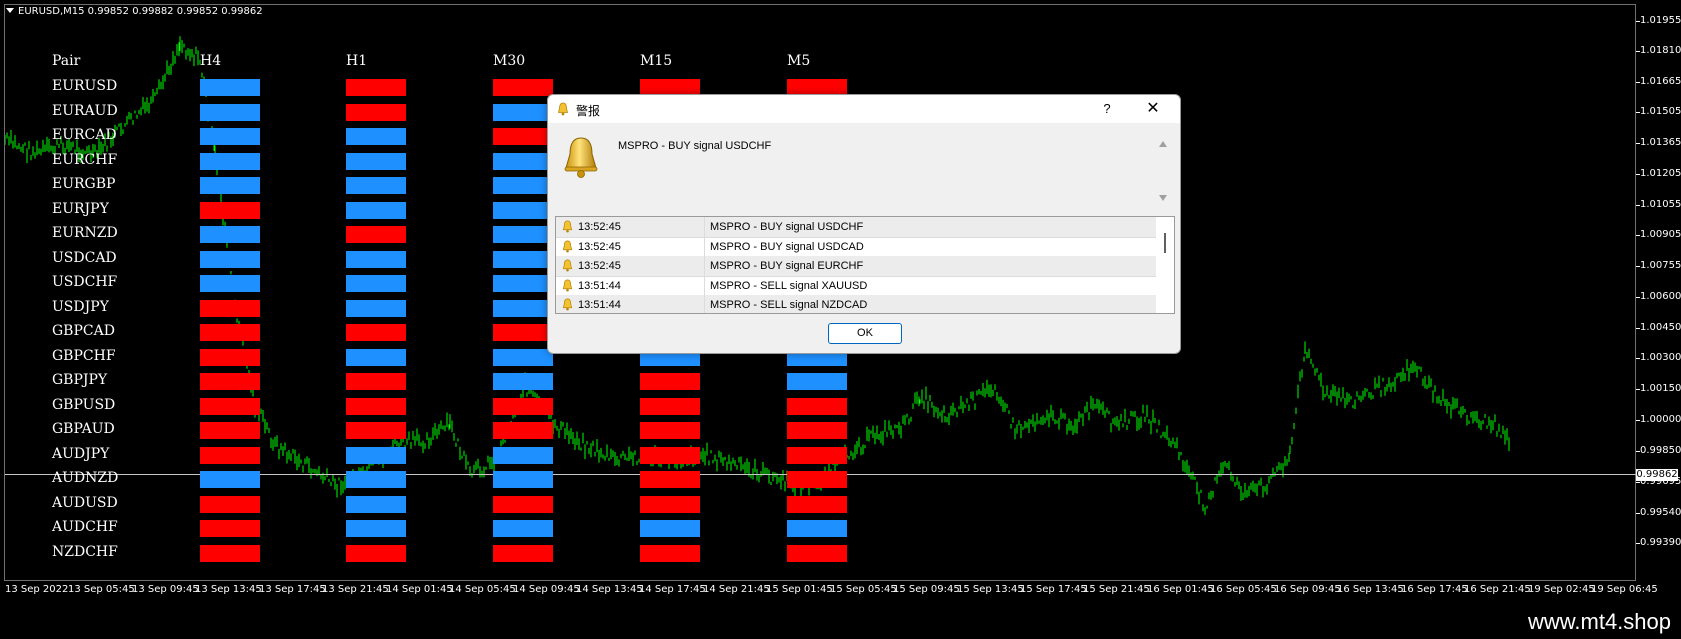  Describe the element at coordinates (1561, 589) in the screenshot. I see `time-label: 19 Sep 02:45` at that location.